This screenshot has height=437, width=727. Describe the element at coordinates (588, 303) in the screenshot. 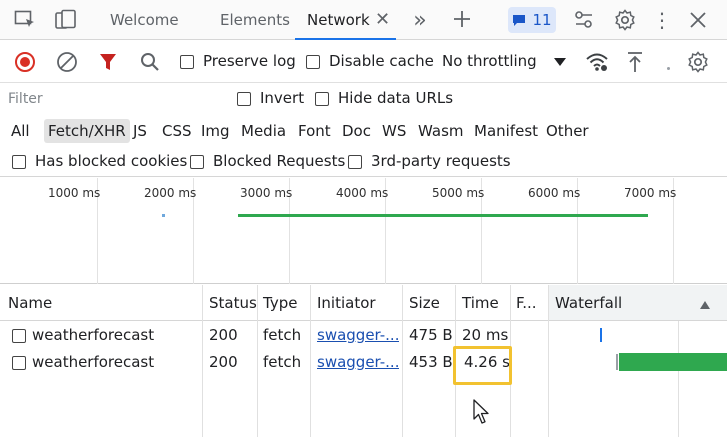

I see `column-header-waterfall: Waterfall` at that location.